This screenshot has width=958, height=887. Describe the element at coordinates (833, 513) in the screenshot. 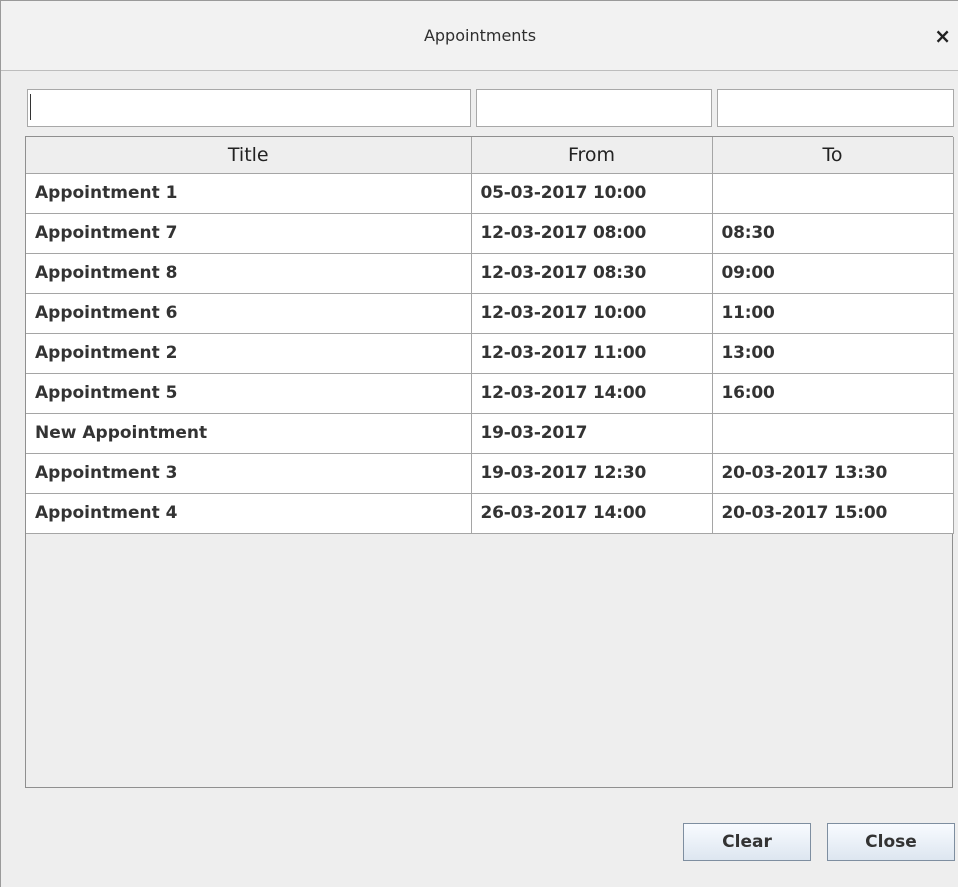

I see `cell-to: 20-03-2017 15:00` at that location.